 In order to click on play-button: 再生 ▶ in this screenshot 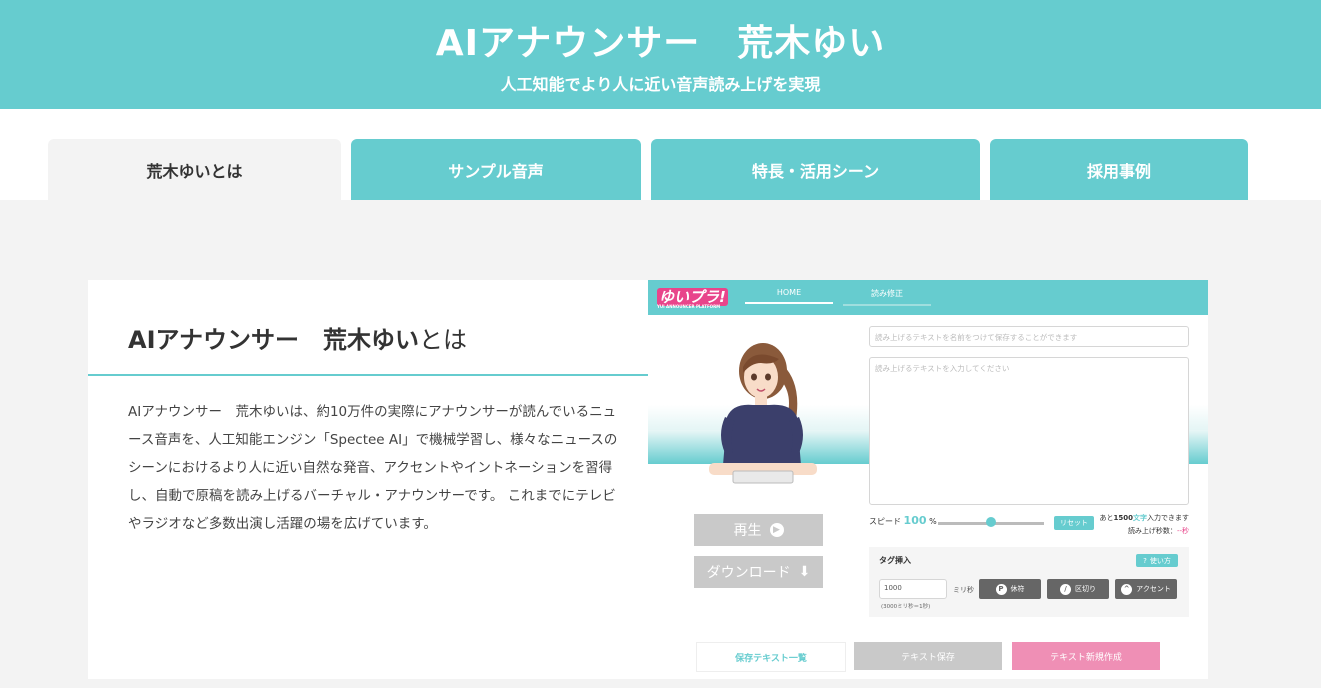, I will do `click(758, 530)`.